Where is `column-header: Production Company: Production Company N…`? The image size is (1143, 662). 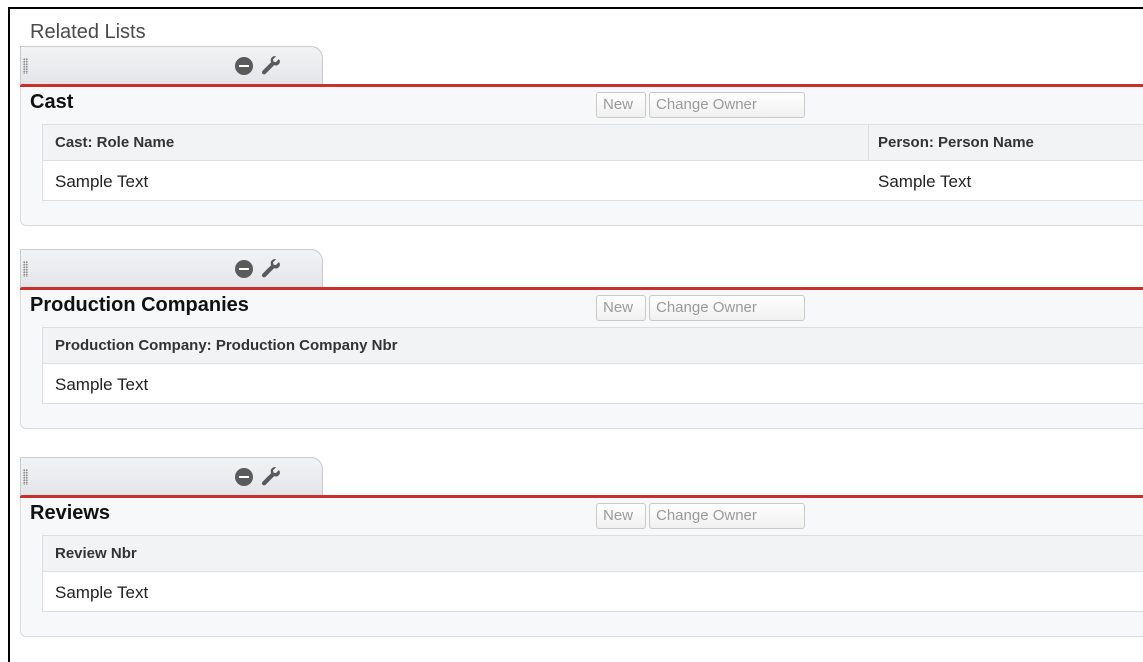 column-header: Production Company: Production Company N… is located at coordinates (226, 346).